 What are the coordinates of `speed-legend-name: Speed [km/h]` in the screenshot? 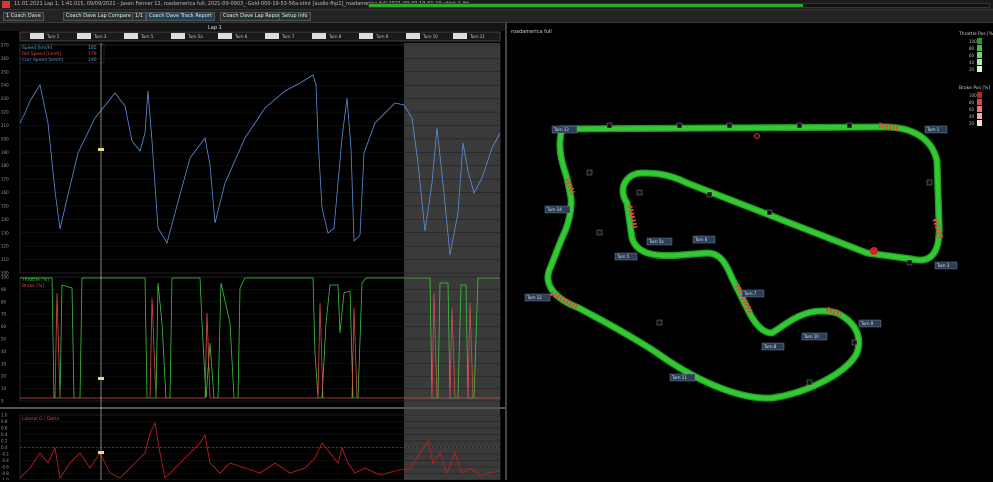 It's located at (37, 48).